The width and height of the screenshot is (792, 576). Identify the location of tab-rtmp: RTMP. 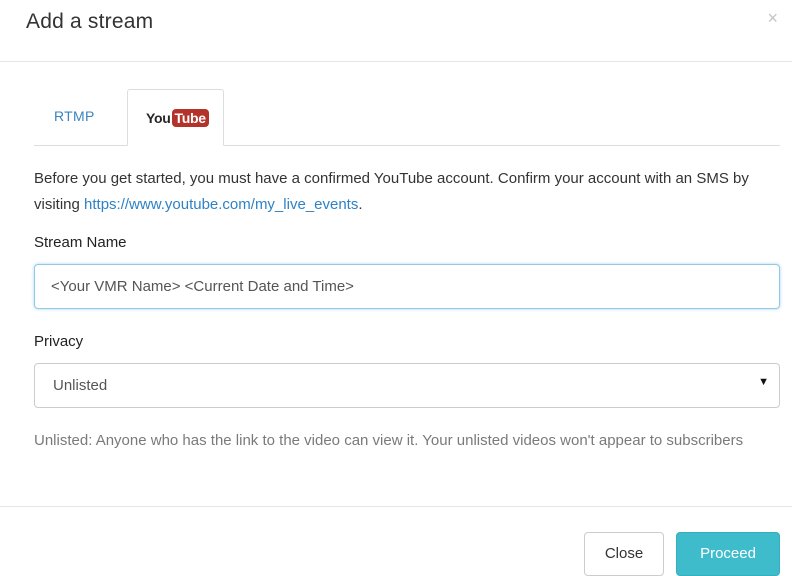
(80, 117).